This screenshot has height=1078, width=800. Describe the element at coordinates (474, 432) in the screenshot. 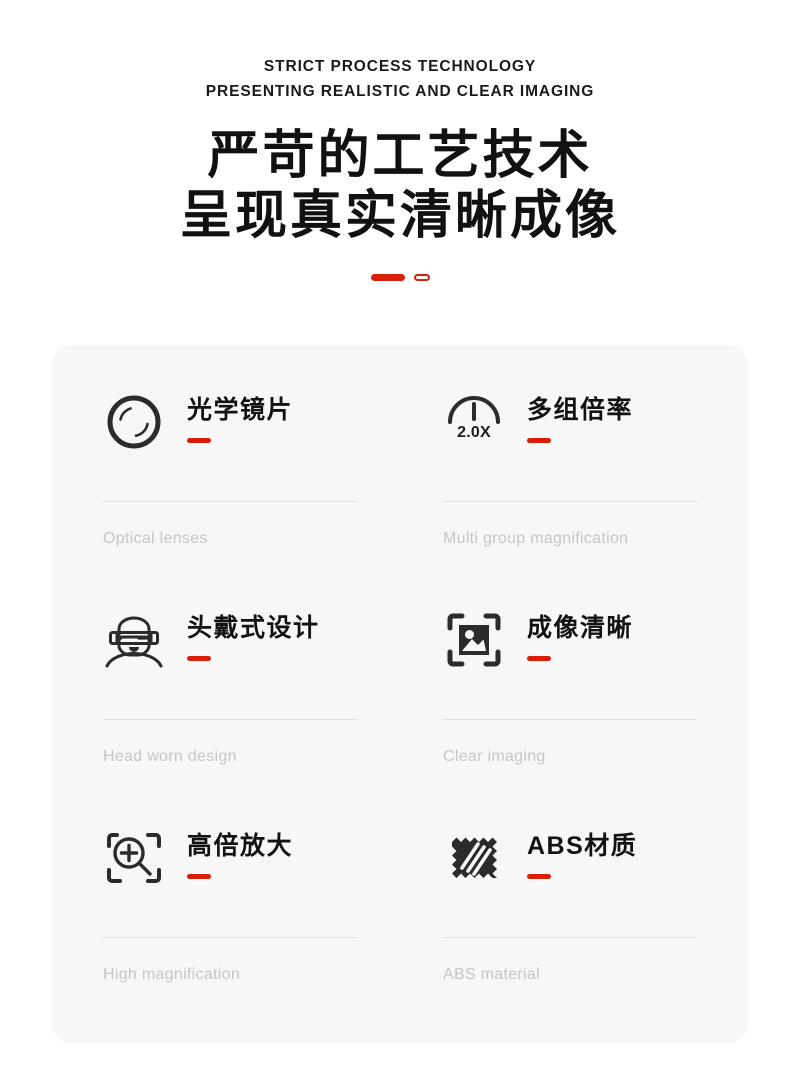

I see `gauge-value-label: 2.0X` at that location.